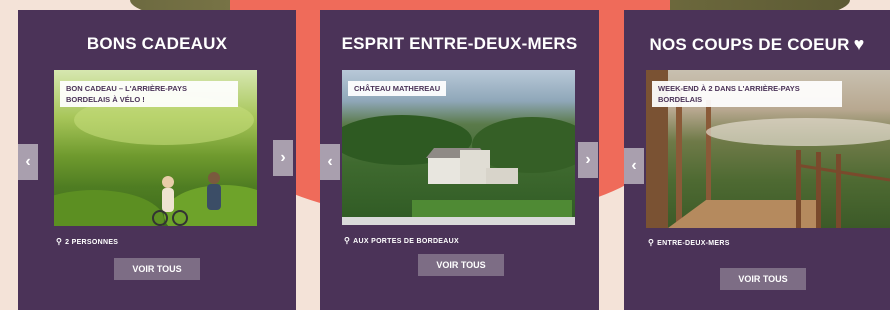 The image size is (890, 310). Describe the element at coordinates (859, 44) in the screenshot. I see `heart-icon: ♥` at that location.